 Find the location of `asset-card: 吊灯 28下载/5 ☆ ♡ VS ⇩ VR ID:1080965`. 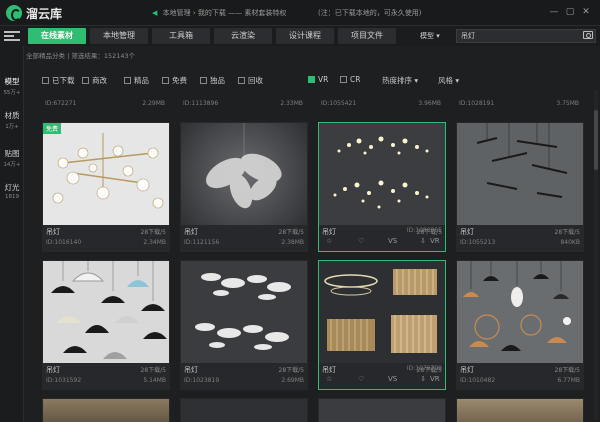

asset-card: 吊灯 28下载/5 ☆ ♡ VS ⇩ VR ID:1080965 is located at coordinates (382, 187).